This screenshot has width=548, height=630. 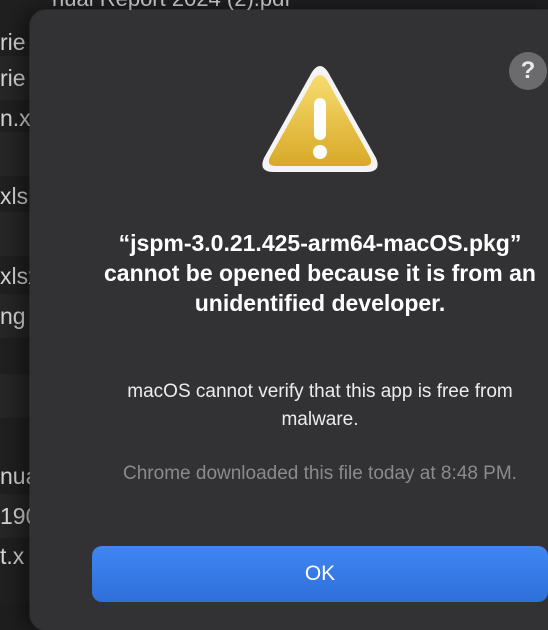 What do you see at coordinates (320, 119) in the screenshot?
I see `warning-icon` at bounding box center [320, 119].